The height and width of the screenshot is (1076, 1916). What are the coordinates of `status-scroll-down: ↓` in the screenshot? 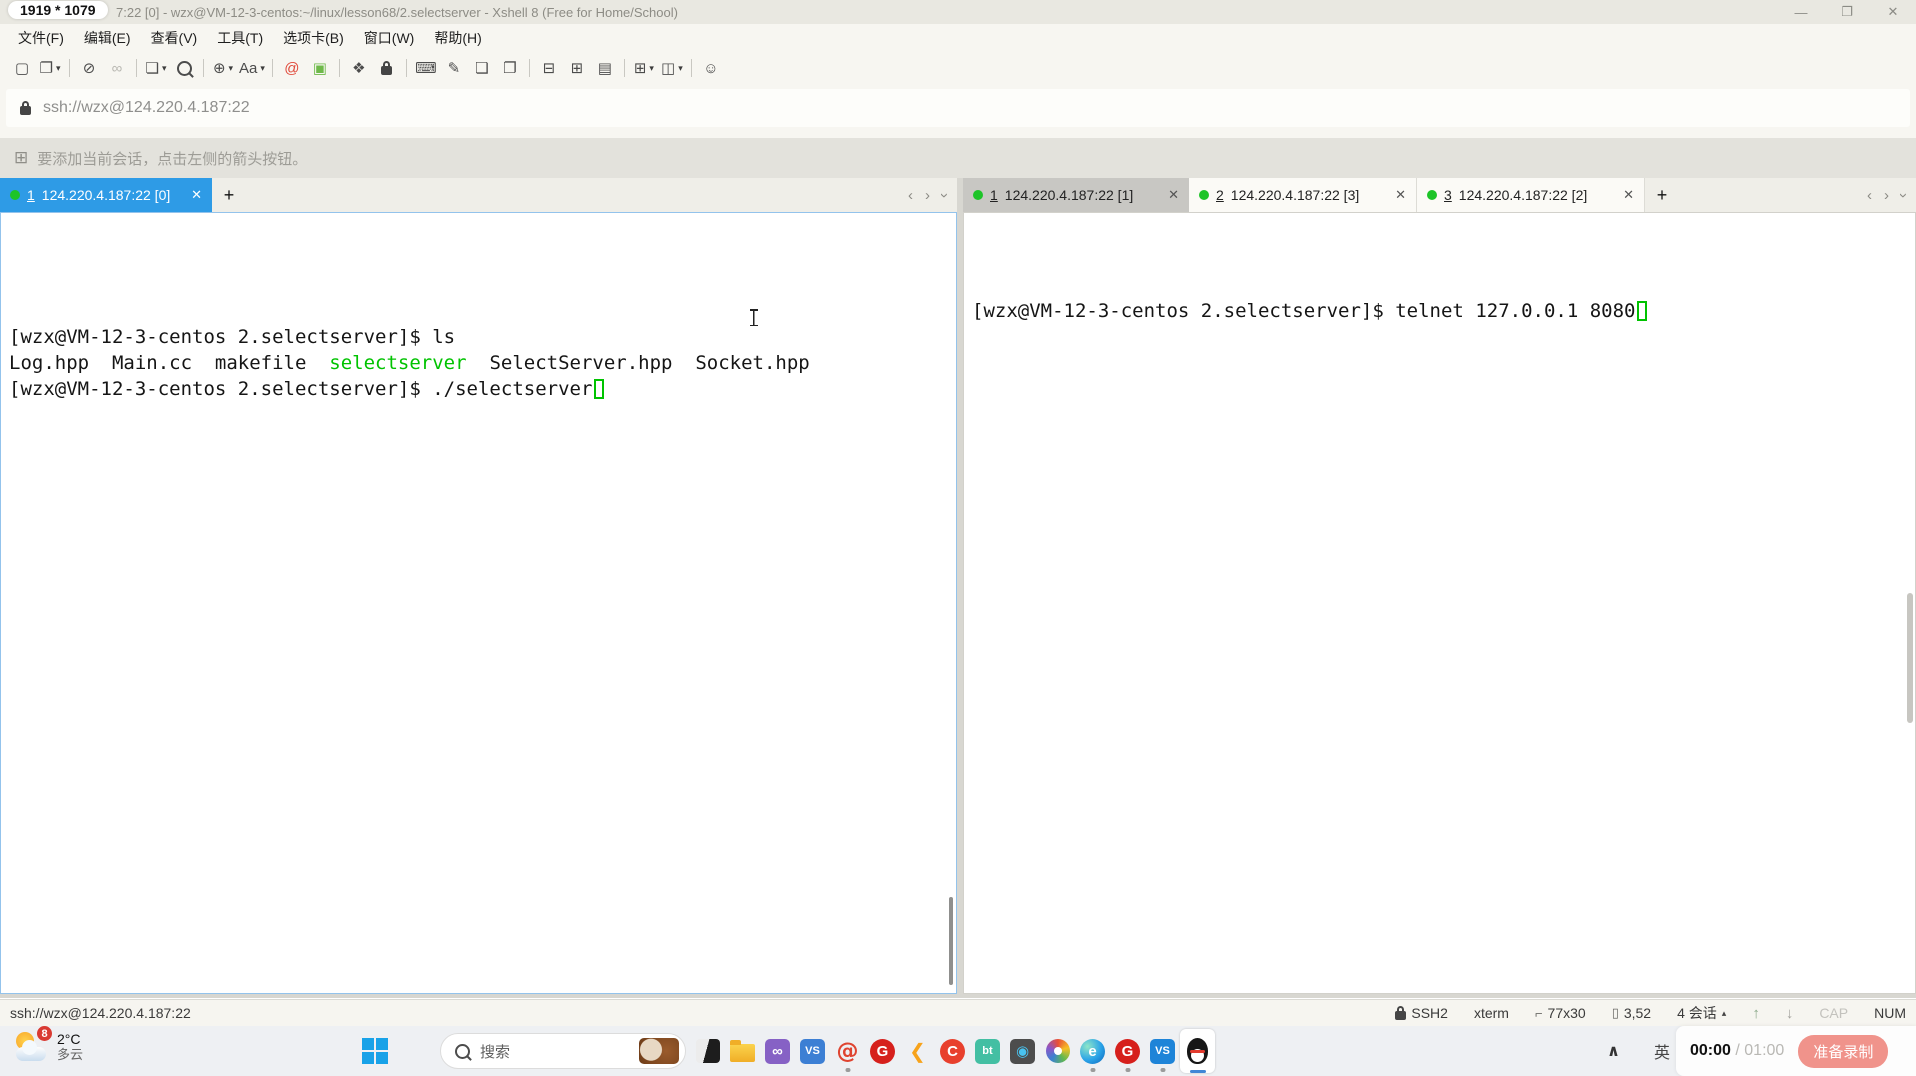 It's located at (1790, 1013).